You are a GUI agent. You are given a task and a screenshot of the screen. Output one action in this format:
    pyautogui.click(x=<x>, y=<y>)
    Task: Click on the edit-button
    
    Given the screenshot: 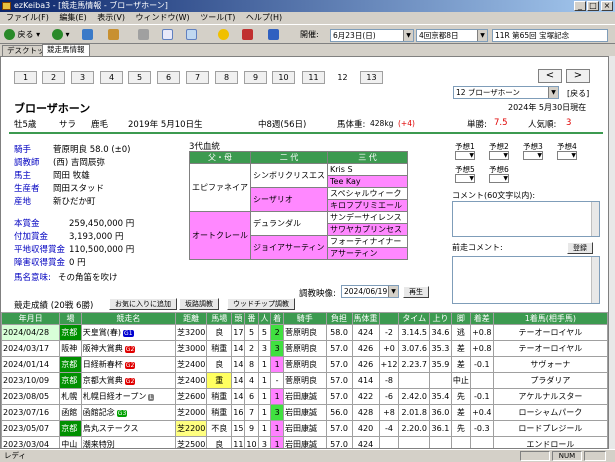 What is the action you would take?
    pyautogui.click(x=191, y=35)
    